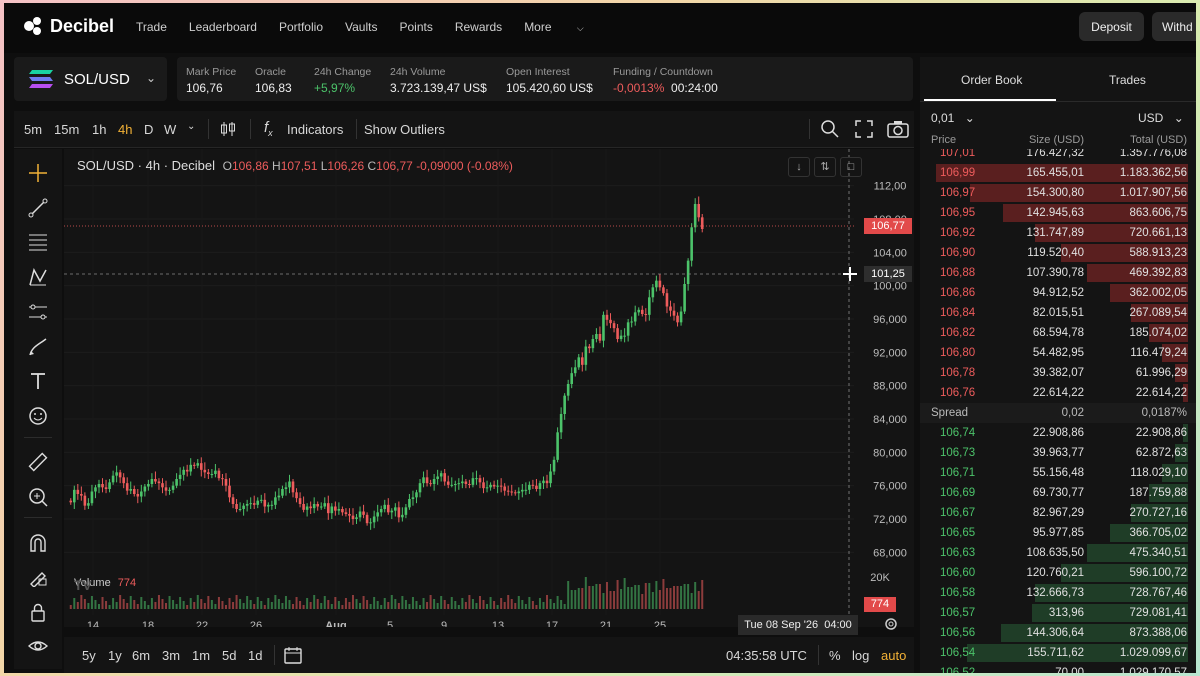 This screenshot has width=1200, height=676. What do you see at coordinates (148, 129) in the screenshot?
I see `interval-d: D` at bounding box center [148, 129].